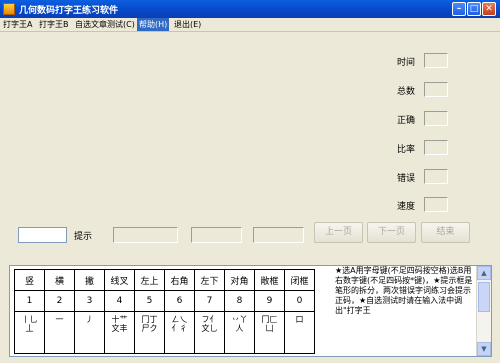 The height and width of the screenshot is (363, 500). I want to click on total-label: 总数, so click(406, 92).